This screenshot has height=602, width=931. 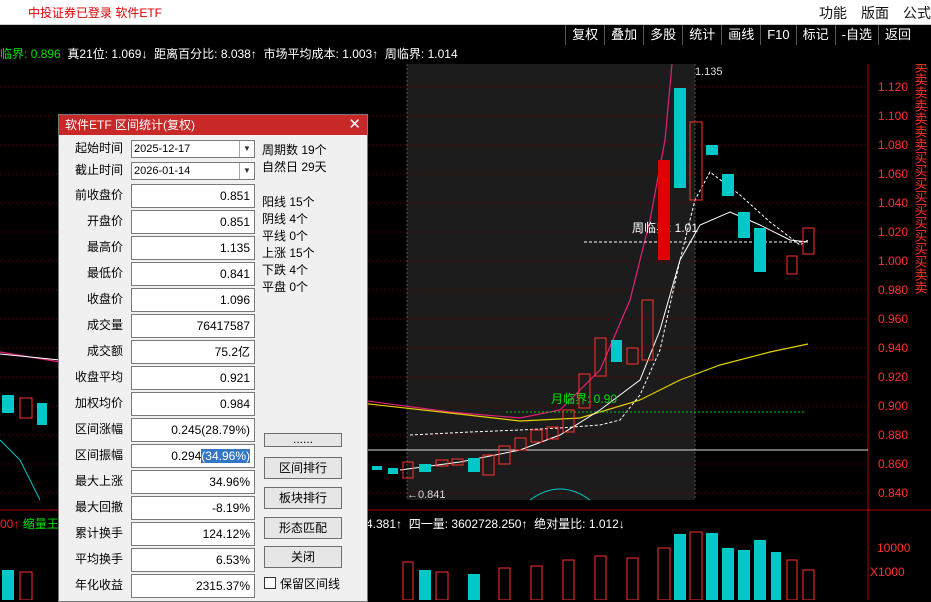 I want to click on info-distance-value: 8.038↑, so click(x=238, y=54).